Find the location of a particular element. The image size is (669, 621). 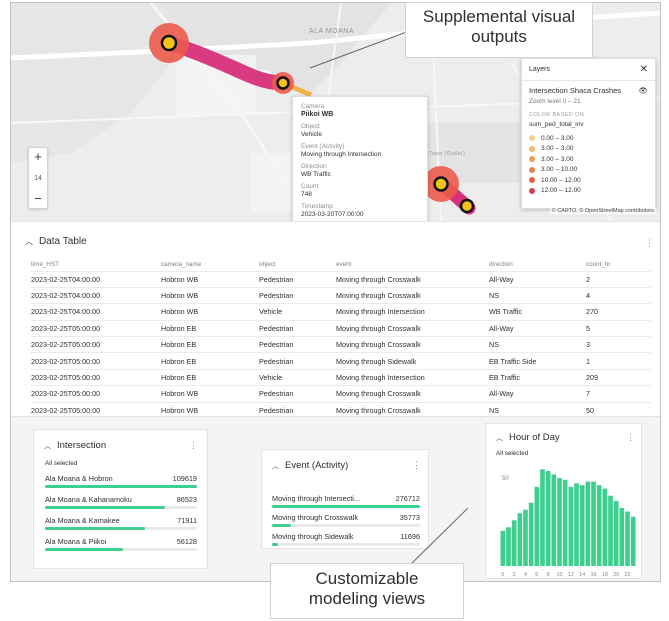

zoom-in-button: + is located at coordinates (38, 157).